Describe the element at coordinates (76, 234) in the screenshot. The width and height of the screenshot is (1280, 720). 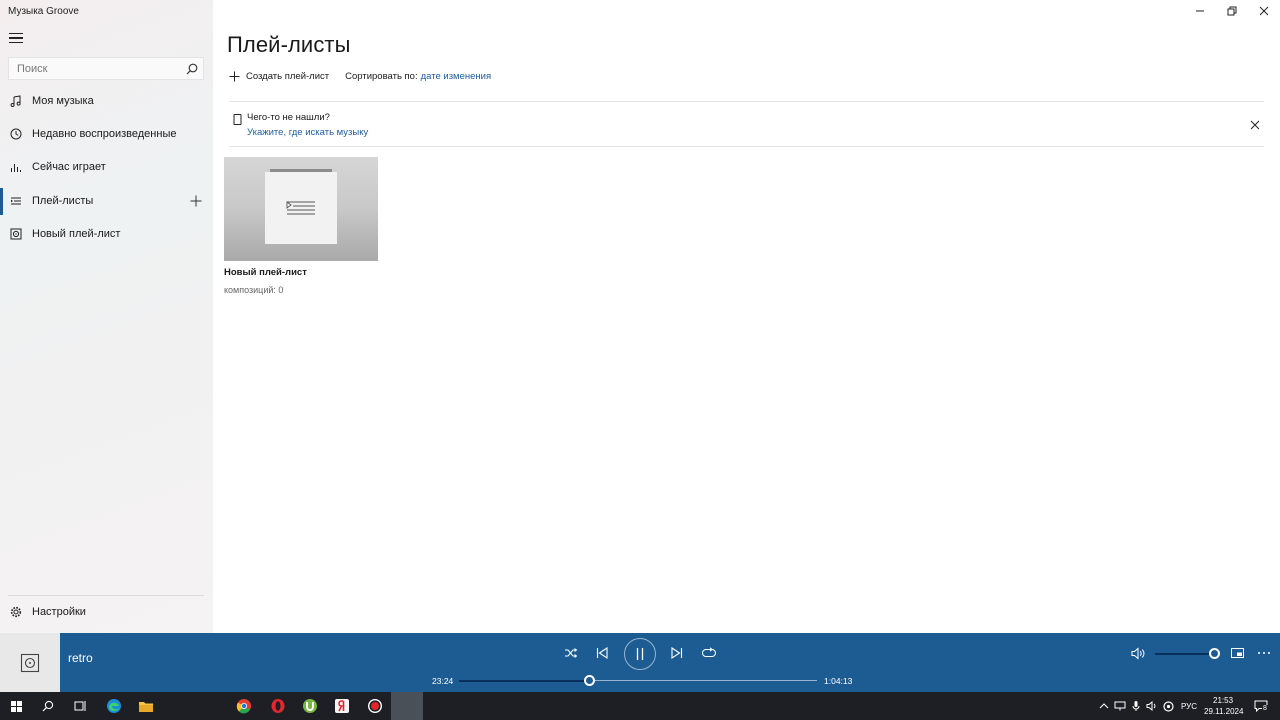
I see `sidebar-item-label: Новый плей-лист` at that location.